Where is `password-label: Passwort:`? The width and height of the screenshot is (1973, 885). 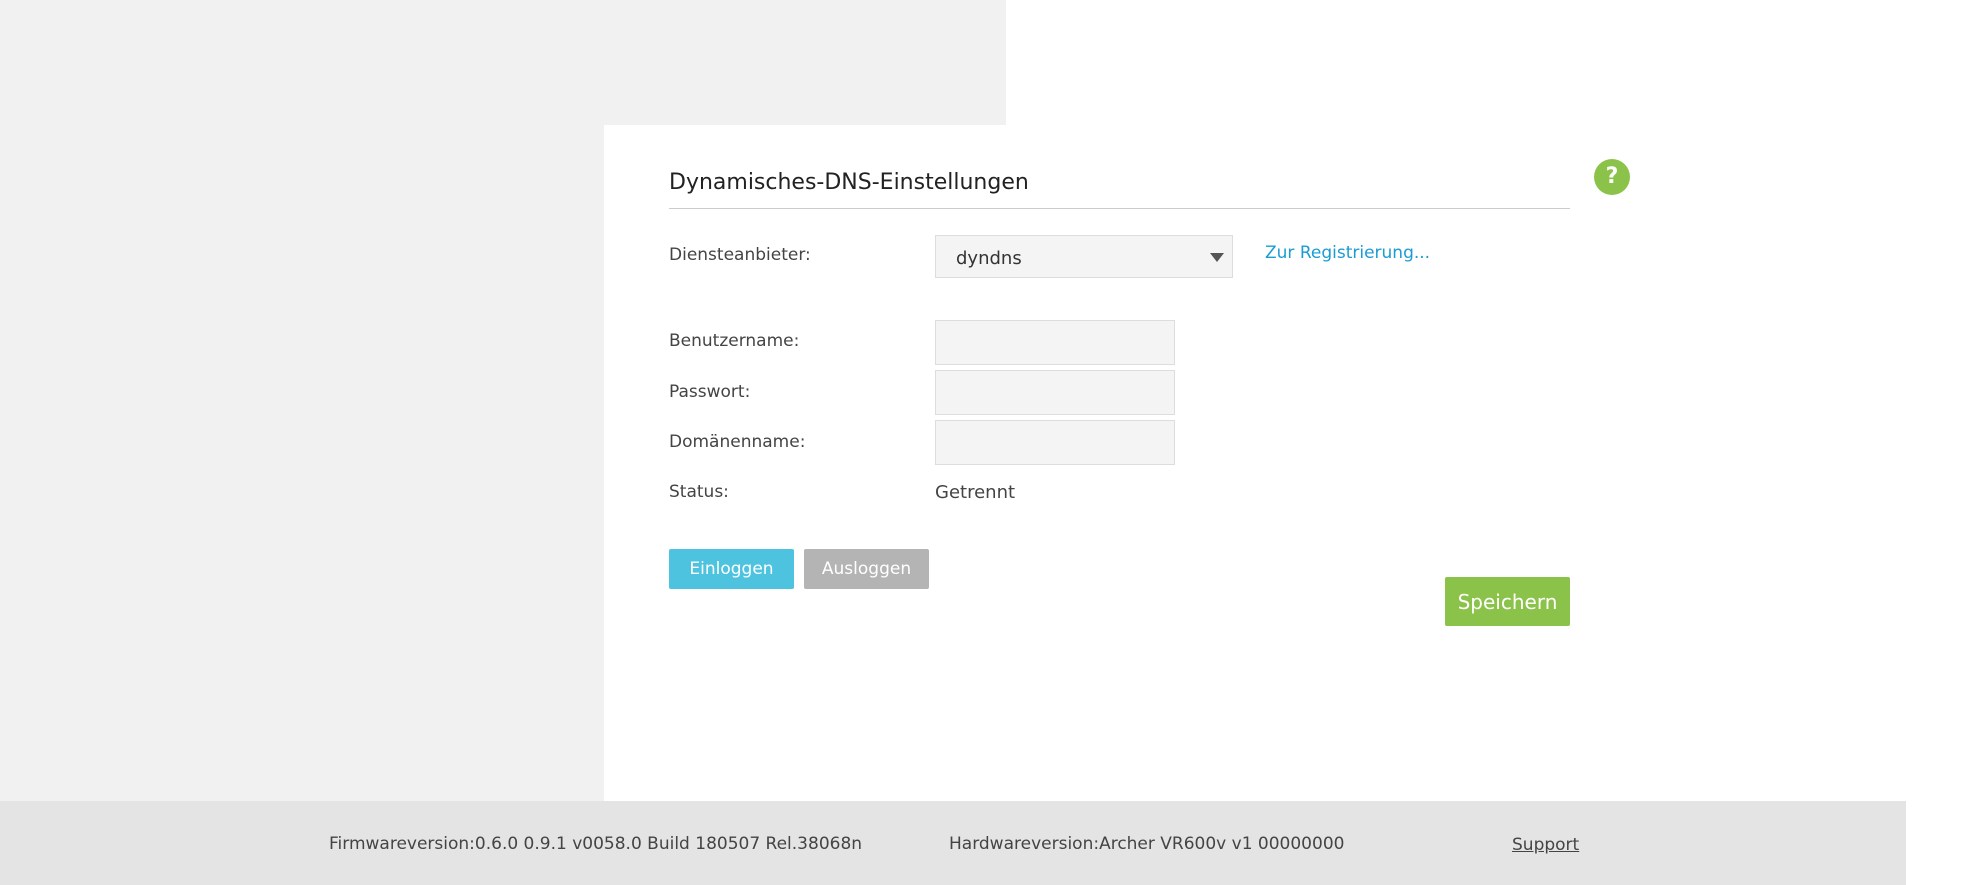 password-label: Passwort: is located at coordinates (710, 392).